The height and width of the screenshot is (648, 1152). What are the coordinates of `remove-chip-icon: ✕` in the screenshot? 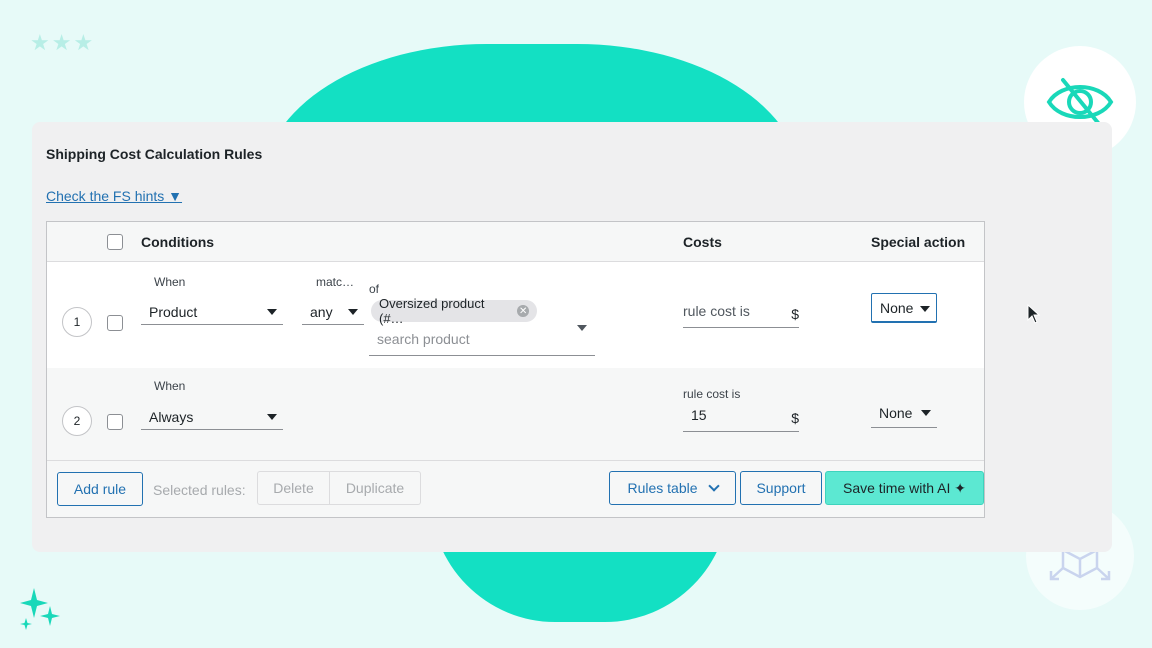 It's located at (523, 311).